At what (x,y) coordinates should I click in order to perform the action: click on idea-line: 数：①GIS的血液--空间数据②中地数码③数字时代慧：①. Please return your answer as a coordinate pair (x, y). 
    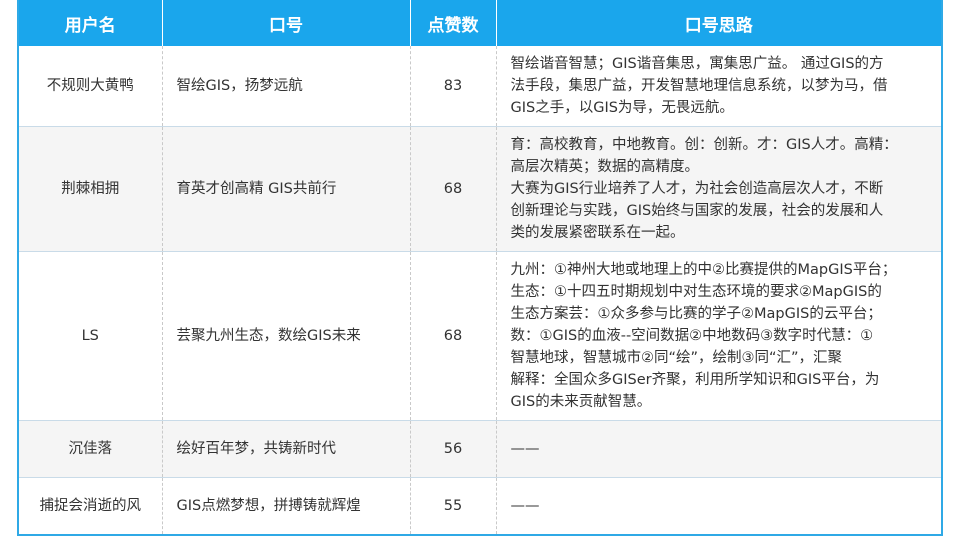
    Looking at the image, I should click on (692, 335).